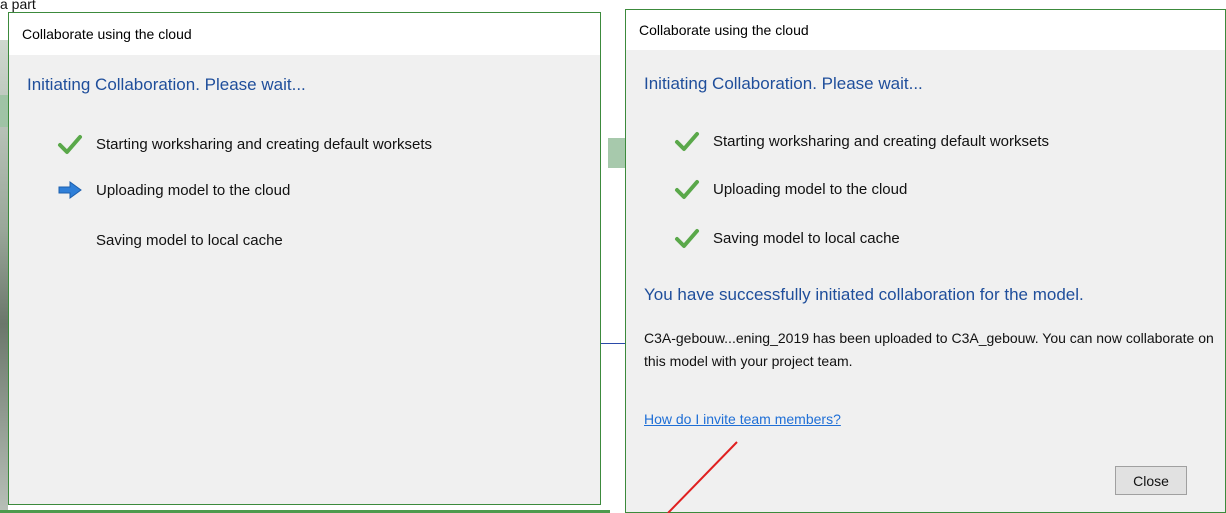  I want to click on close-button: Close, so click(1151, 480).